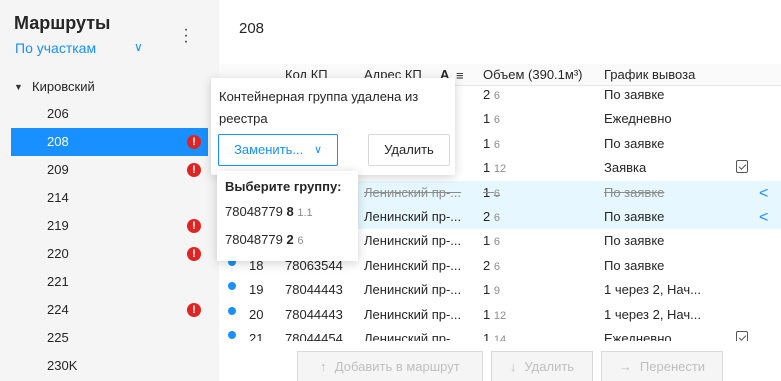 The height and width of the screenshot is (381, 781). I want to click on row-schedule: Ежедневно, so click(638, 119).